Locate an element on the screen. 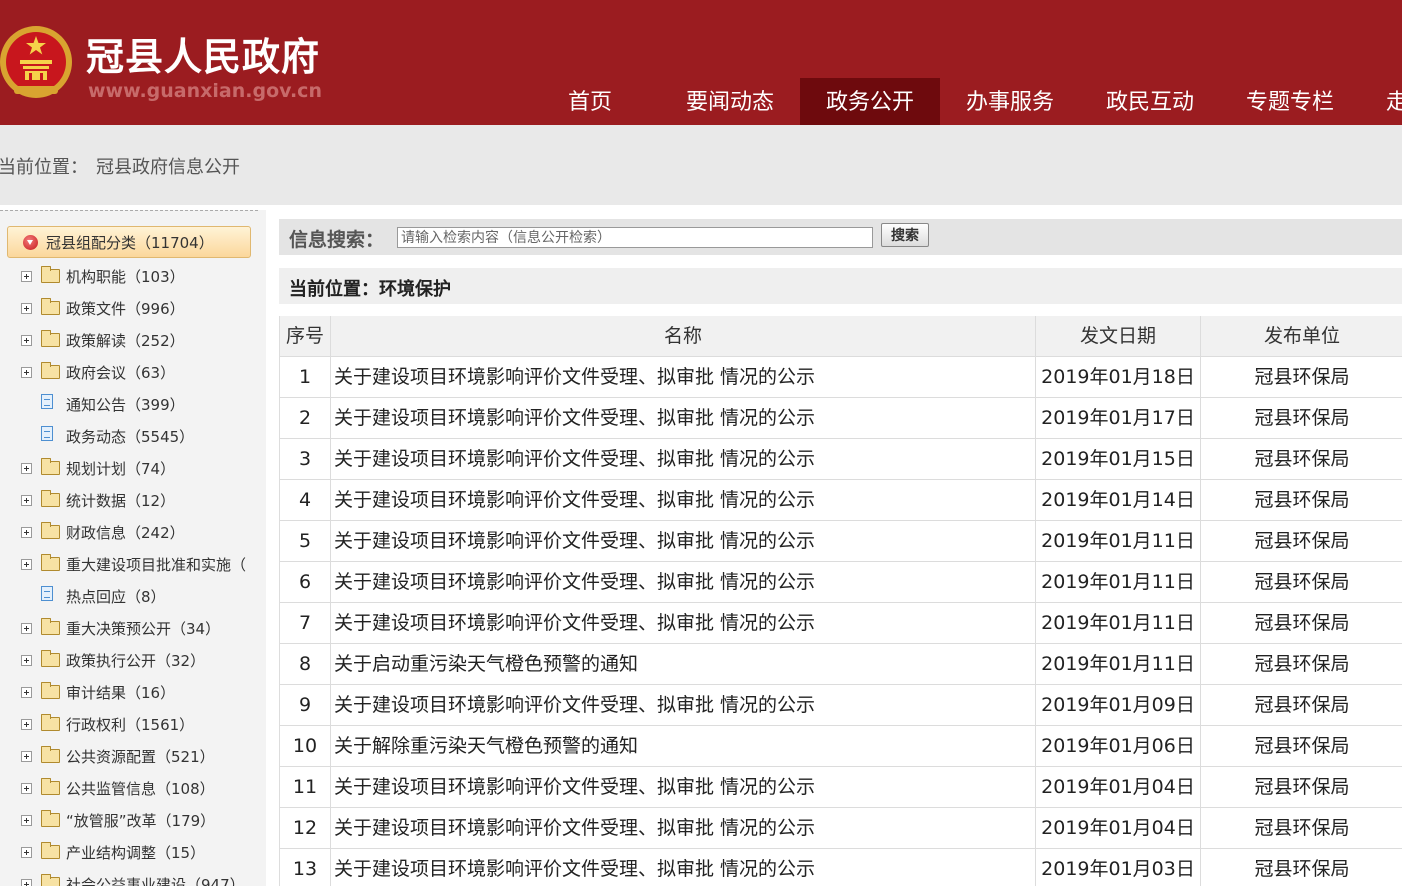 The width and height of the screenshot is (1402, 886). nav-item: 政民互动 is located at coordinates (1150, 101).